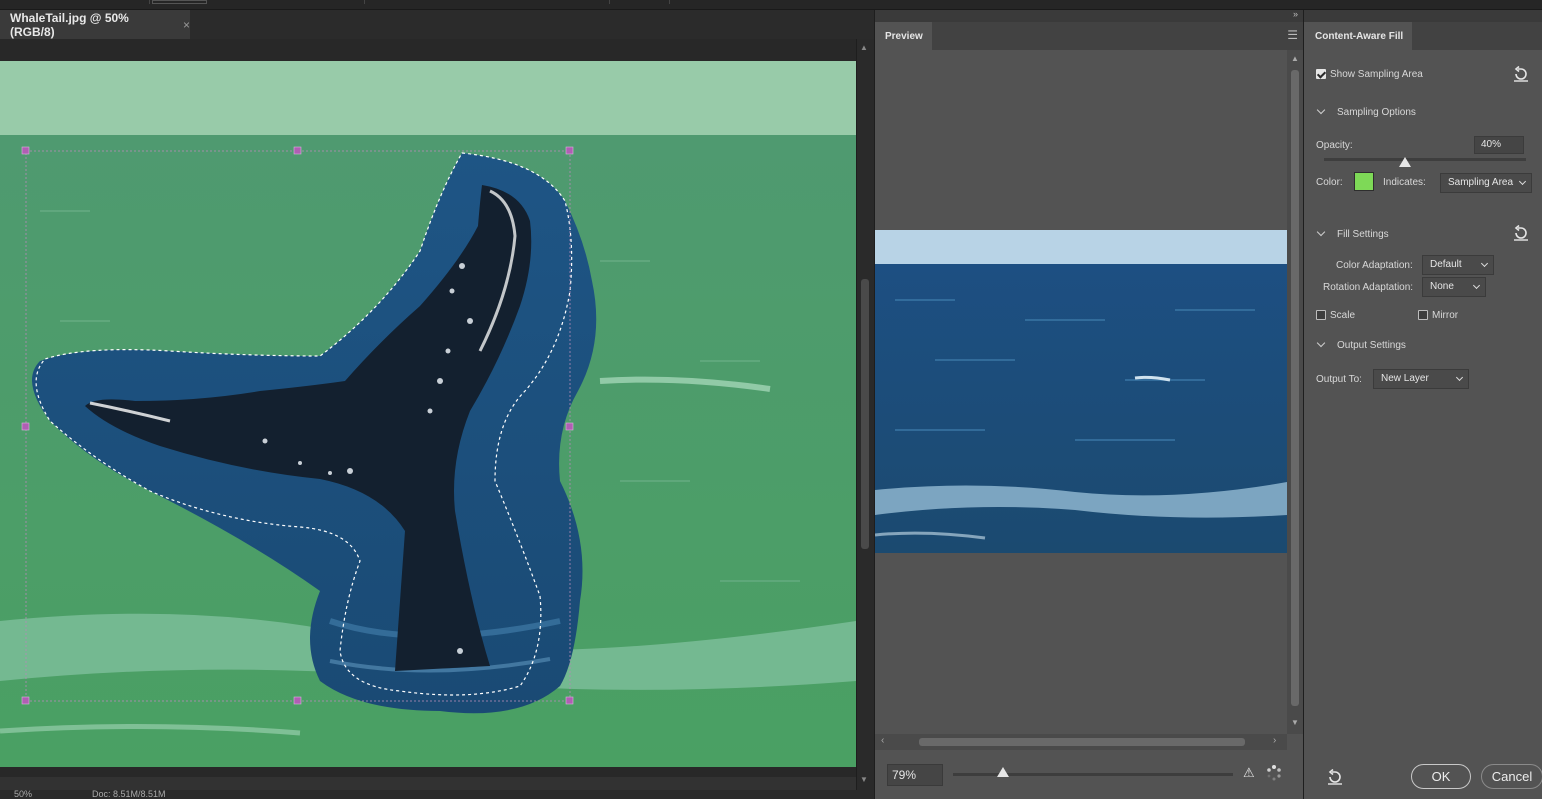 The height and width of the screenshot is (799, 1542). What do you see at coordinates (129, 794) in the screenshot?
I see `status-doc-size: Doc: 8.51M/8.51M` at bounding box center [129, 794].